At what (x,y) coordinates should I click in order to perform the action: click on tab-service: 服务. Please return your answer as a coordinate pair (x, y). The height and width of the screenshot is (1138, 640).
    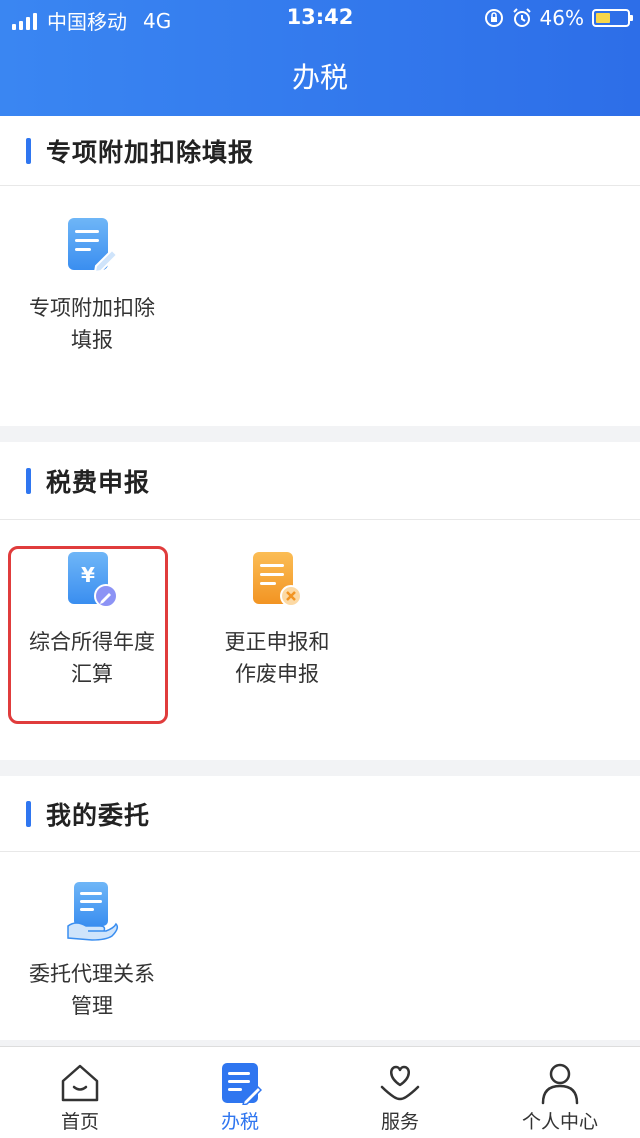
    Looking at the image, I should click on (400, 1092).